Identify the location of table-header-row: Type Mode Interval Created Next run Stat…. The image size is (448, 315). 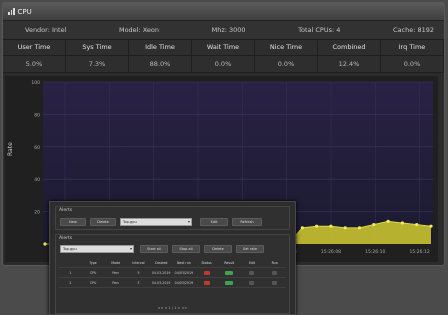
(172, 263).